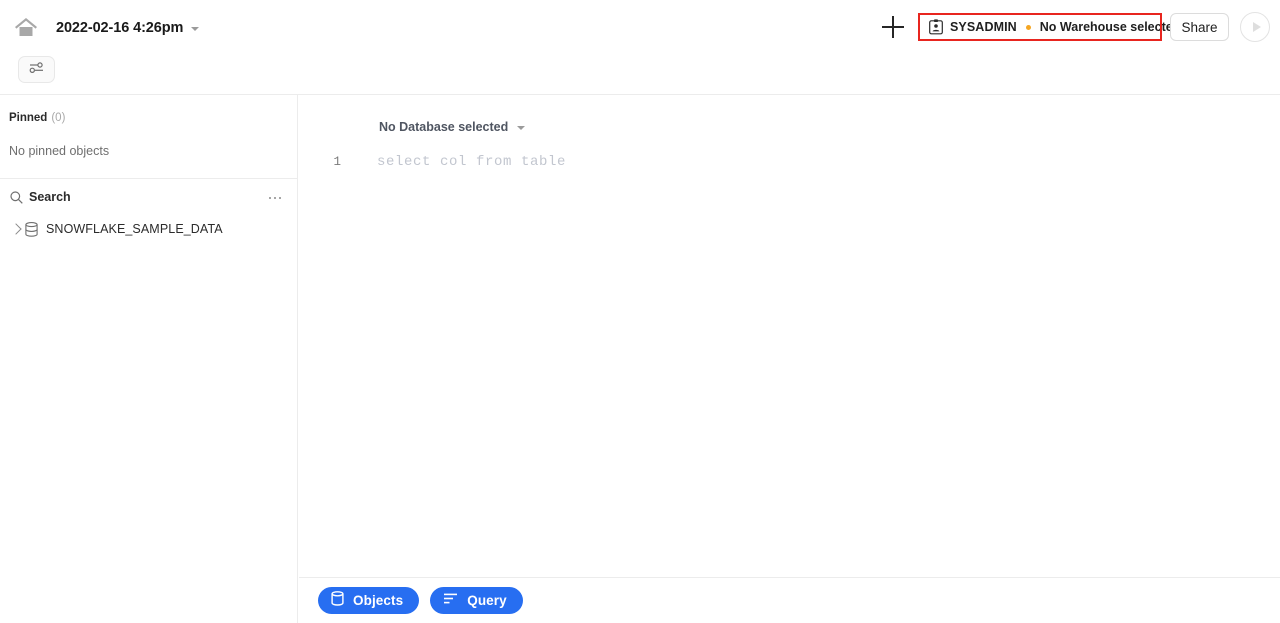 The image size is (1280, 623). I want to click on chevron-right-icon, so click(16, 229).